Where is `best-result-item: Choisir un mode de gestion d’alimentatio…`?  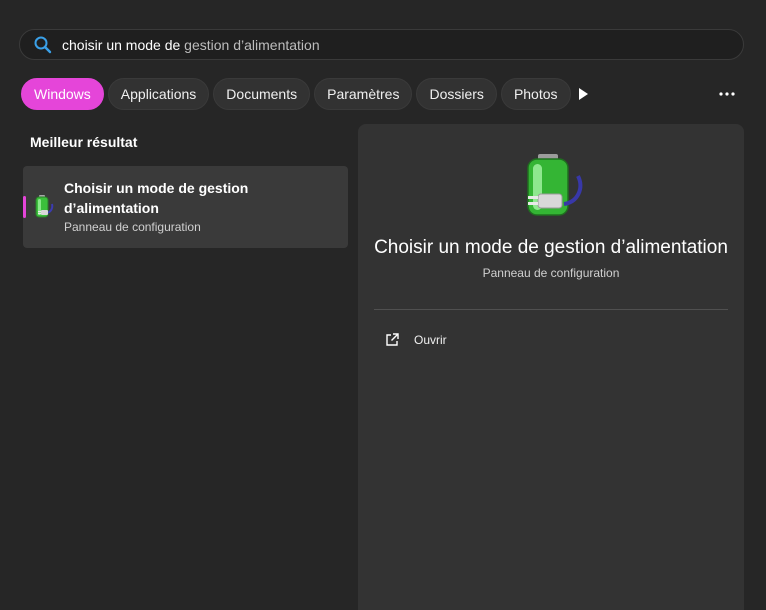 best-result-item: Choisir un mode de gestion d’alimentatio… is located at coordinates (185, 207).